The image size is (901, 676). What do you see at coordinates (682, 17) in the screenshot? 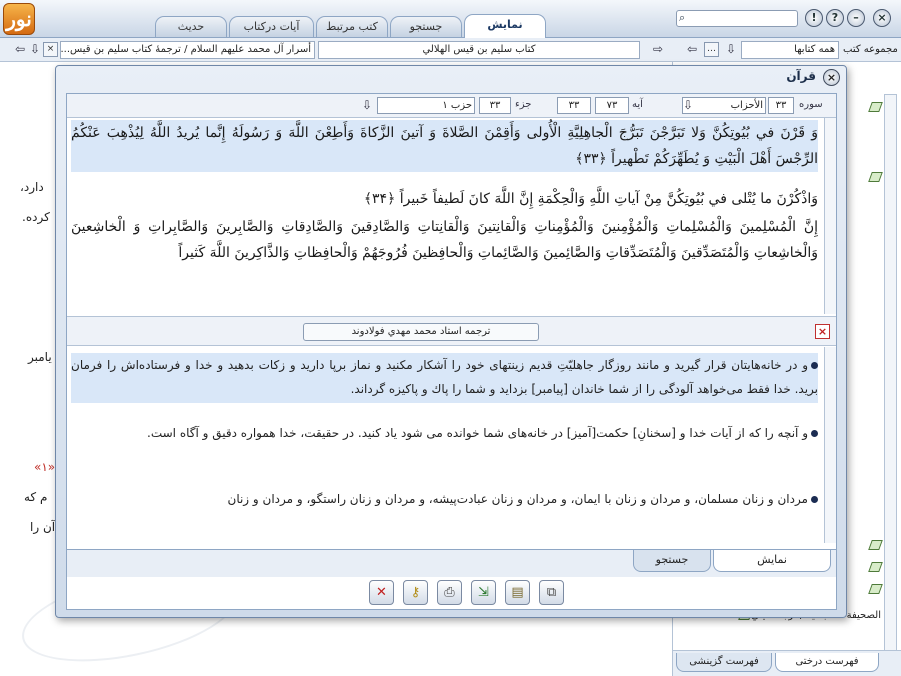
I see `search-icon: ⌕` at bounding box center [682, 17].